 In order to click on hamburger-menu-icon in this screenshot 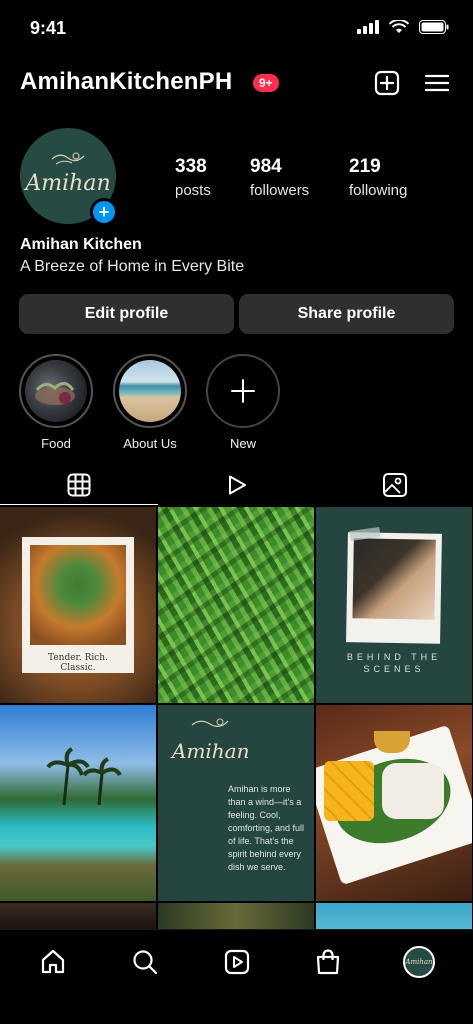, I will do `click(437, 83)`.